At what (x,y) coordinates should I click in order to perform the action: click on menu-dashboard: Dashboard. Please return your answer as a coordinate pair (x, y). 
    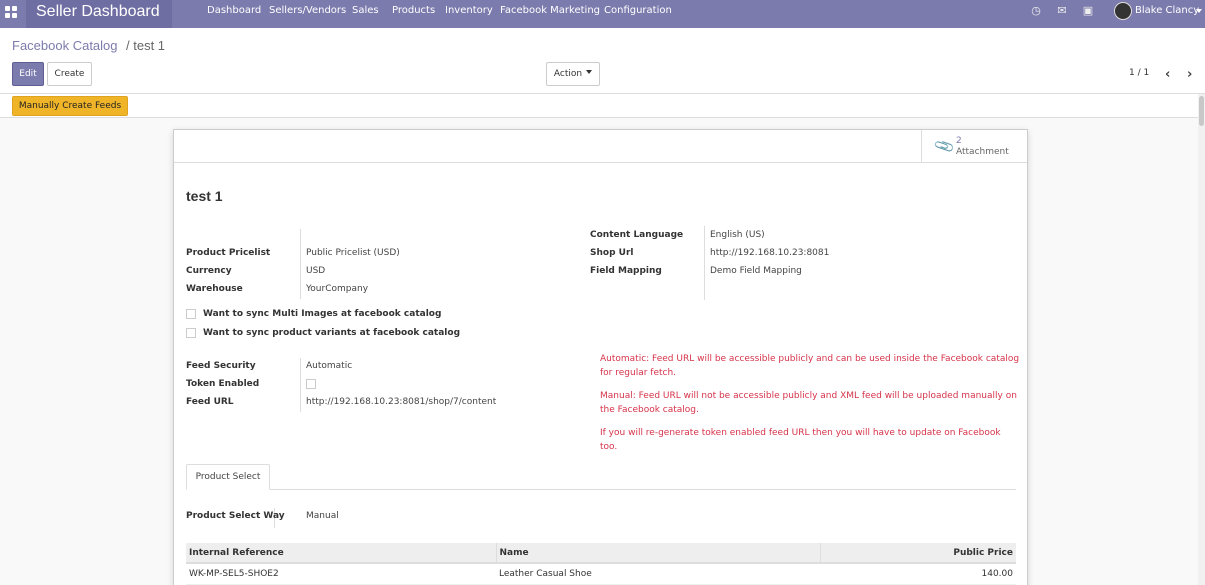
    Looking at the image, I should click on (234, 14).